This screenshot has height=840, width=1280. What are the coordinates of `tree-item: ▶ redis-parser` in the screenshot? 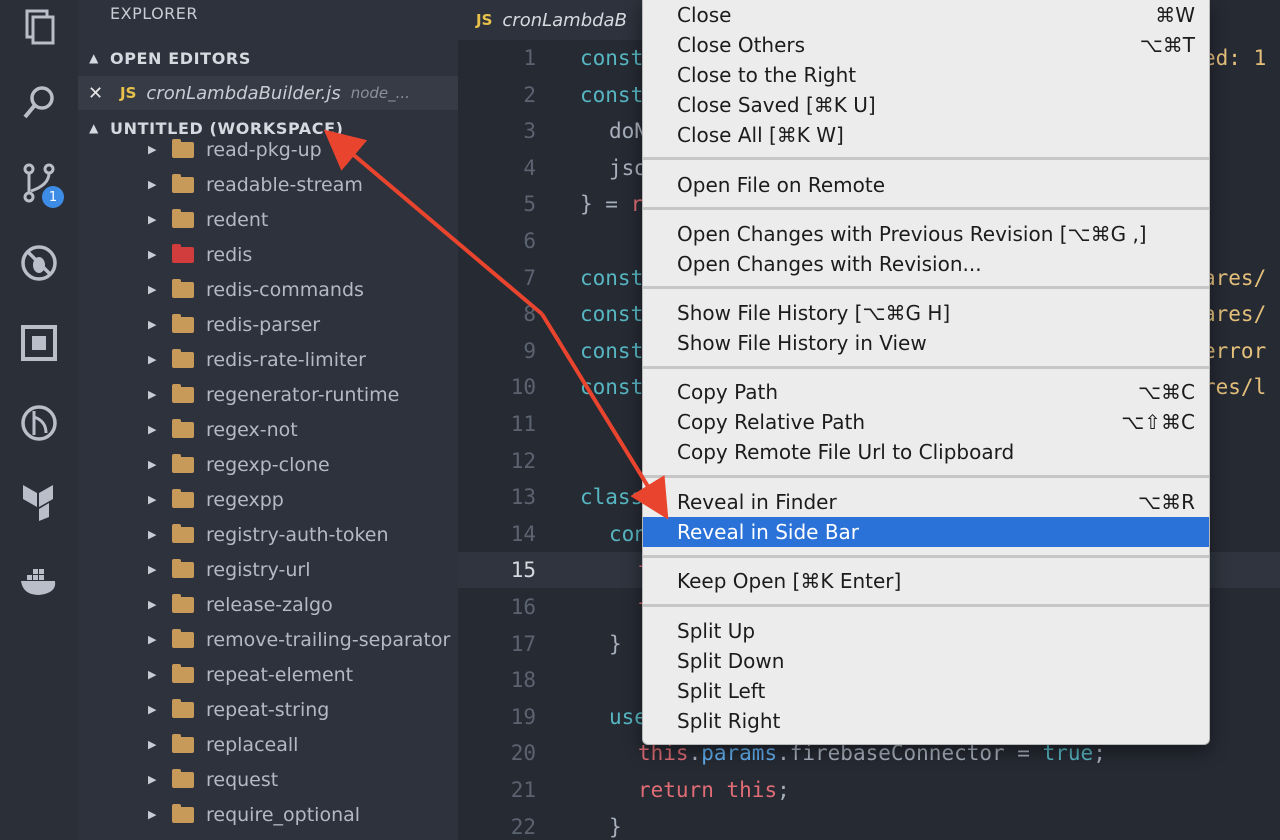 It's located at (268, 324).